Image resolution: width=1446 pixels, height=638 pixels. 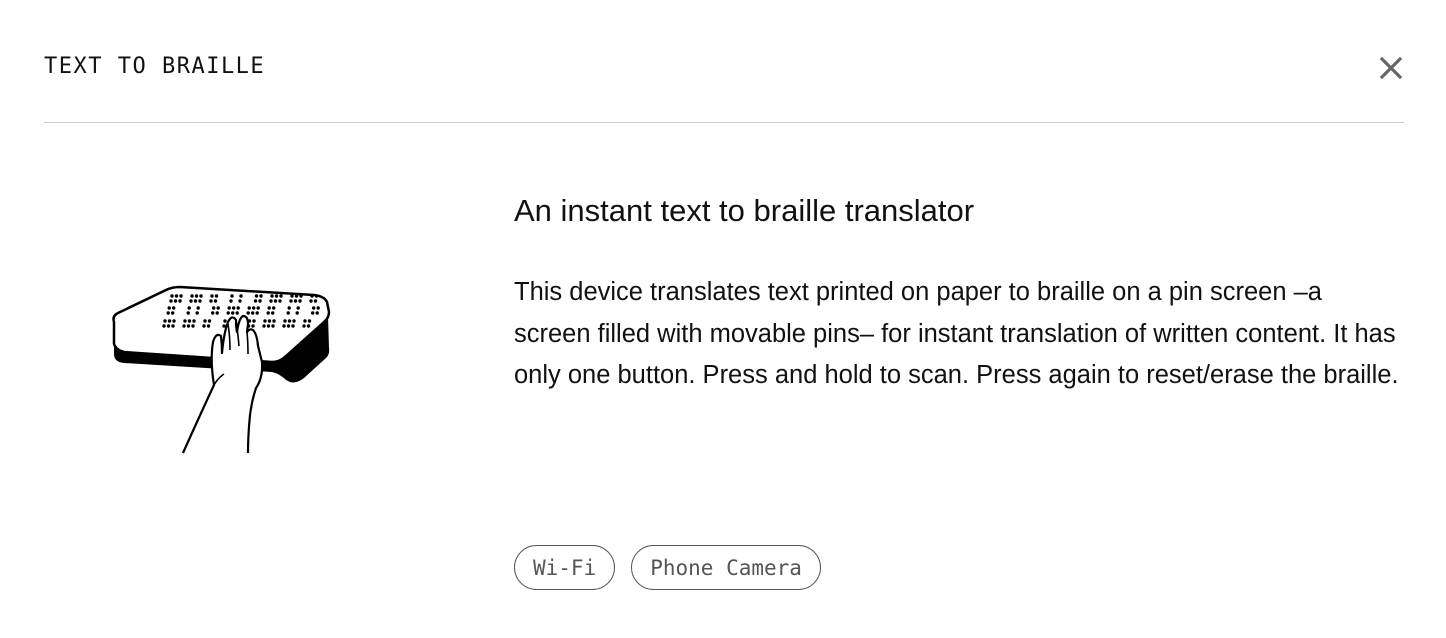 What do you see at coordinates (565, 567) in the screenshot?
I see `tag-wifi: Wi-Fi` at bounding box center [565, 567].